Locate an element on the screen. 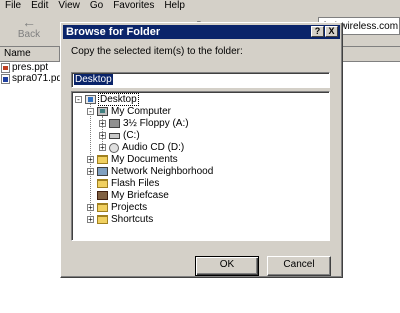 This screenshot has height=313, width=400. back-button: ← Back is located at coordinates (29, 29).